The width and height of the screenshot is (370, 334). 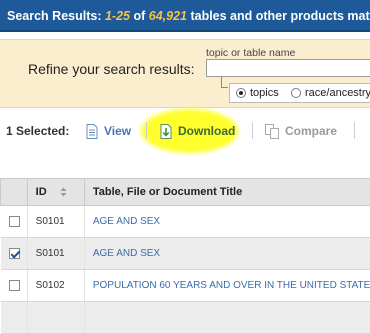 I want to click on results-suffix: tables and other products matching, so click(x=278, y=16).